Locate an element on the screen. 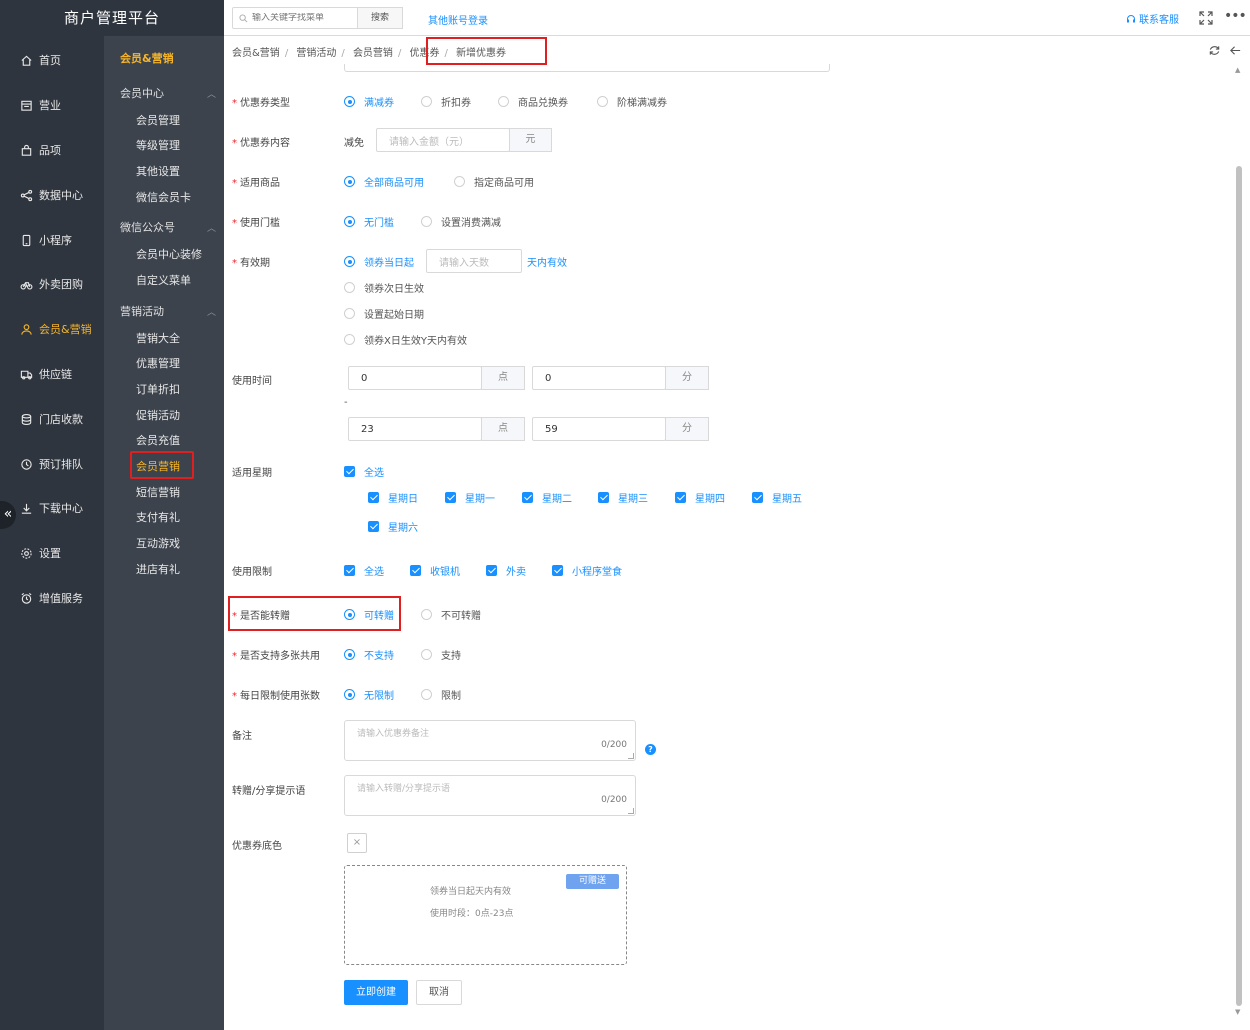  nav-item-business: 营业 is located at coordinates (52, 105).